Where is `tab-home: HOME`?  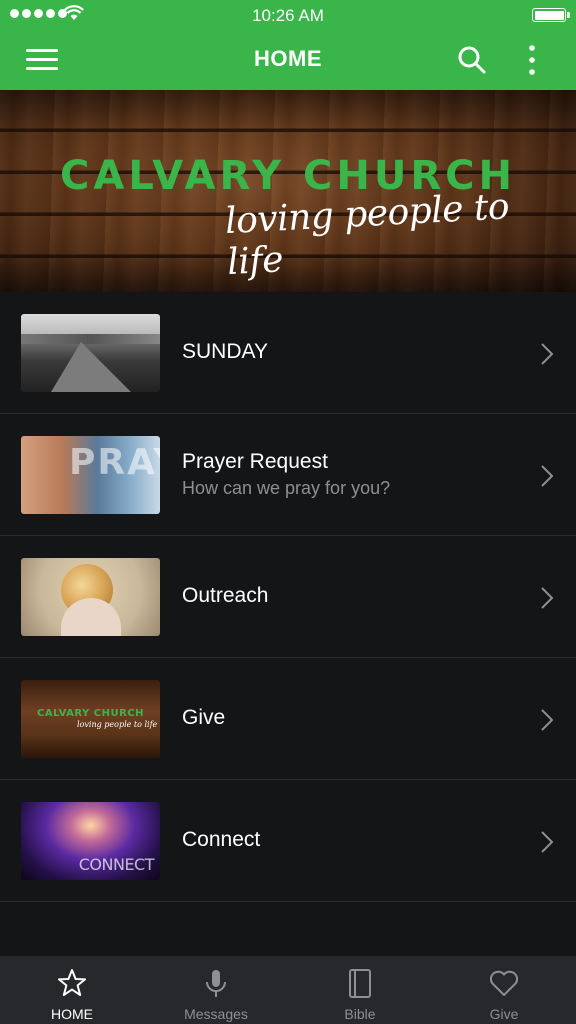 tab-home: HOME is located at coordinates (72, 990).